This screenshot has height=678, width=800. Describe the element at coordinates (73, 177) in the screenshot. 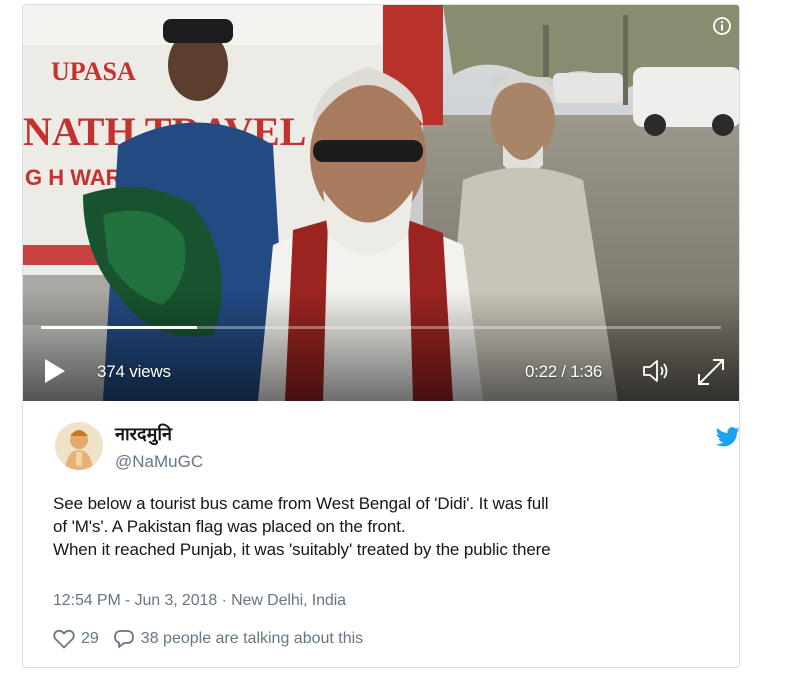

I see `bus-lettering-low: G H WAR` at that location.